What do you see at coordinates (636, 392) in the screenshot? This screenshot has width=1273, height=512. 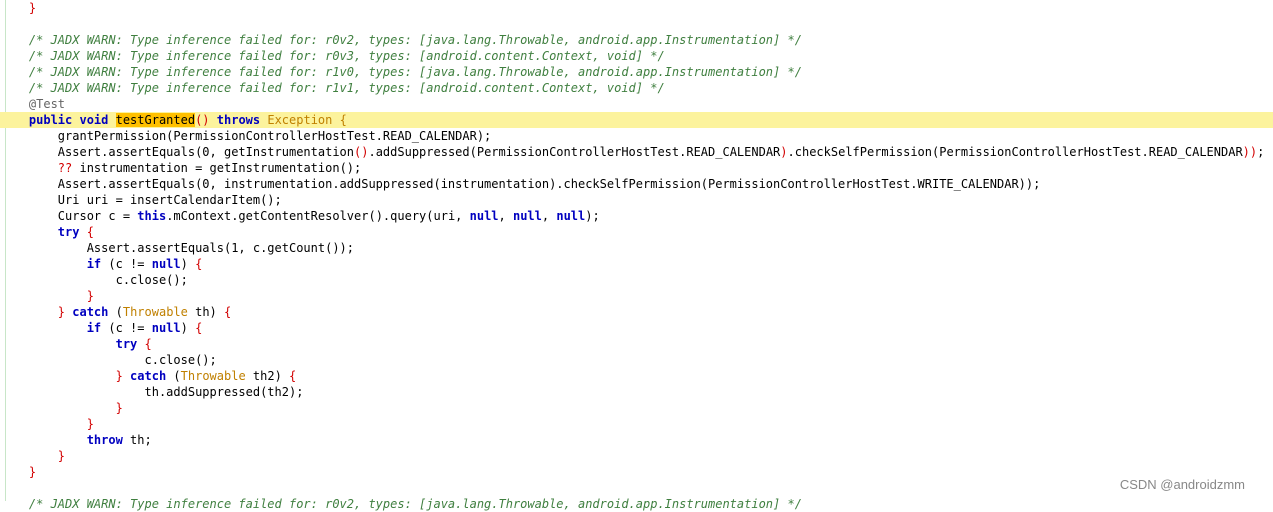 I see `code-line: th.addSuppressed(th2);` at bounding box center [636, 392].